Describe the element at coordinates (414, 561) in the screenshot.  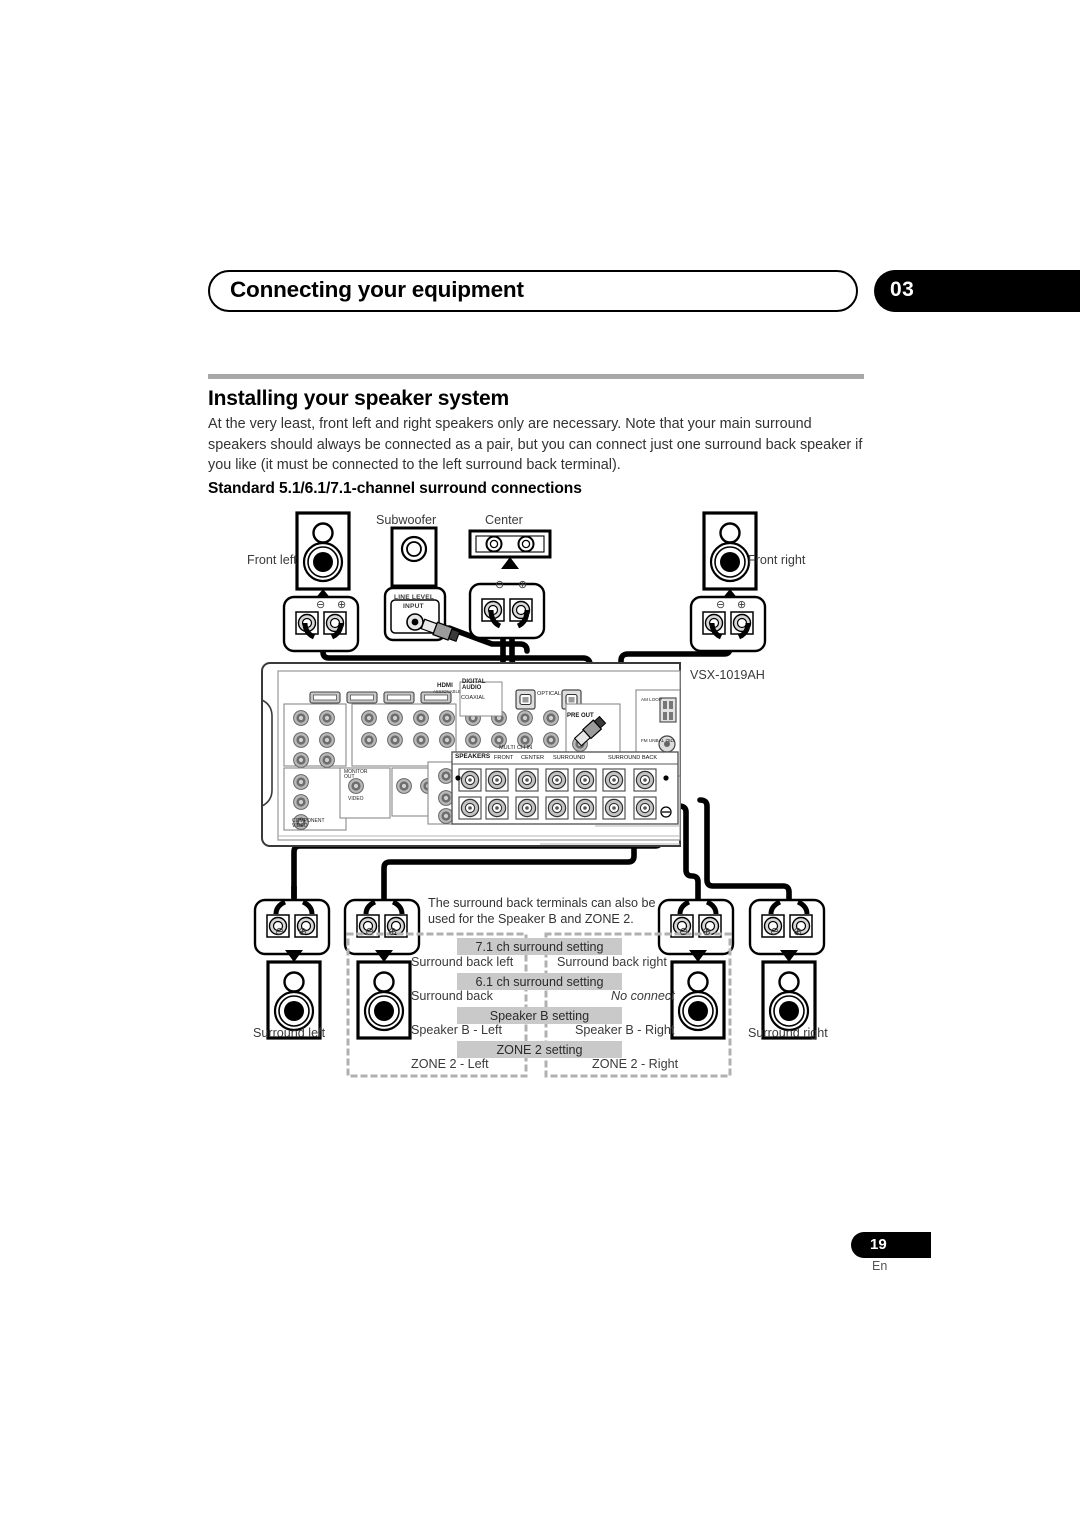
I see `speaker-subwoofer` at that location.